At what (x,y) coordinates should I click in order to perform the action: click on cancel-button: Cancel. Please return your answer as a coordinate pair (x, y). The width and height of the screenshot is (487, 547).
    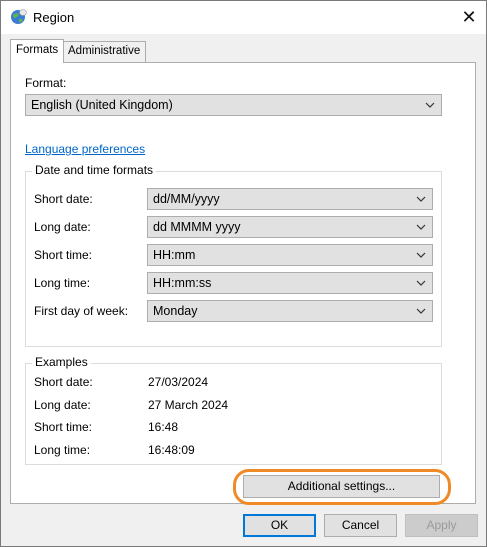
    Looking at the image, I should click on (360, 525).